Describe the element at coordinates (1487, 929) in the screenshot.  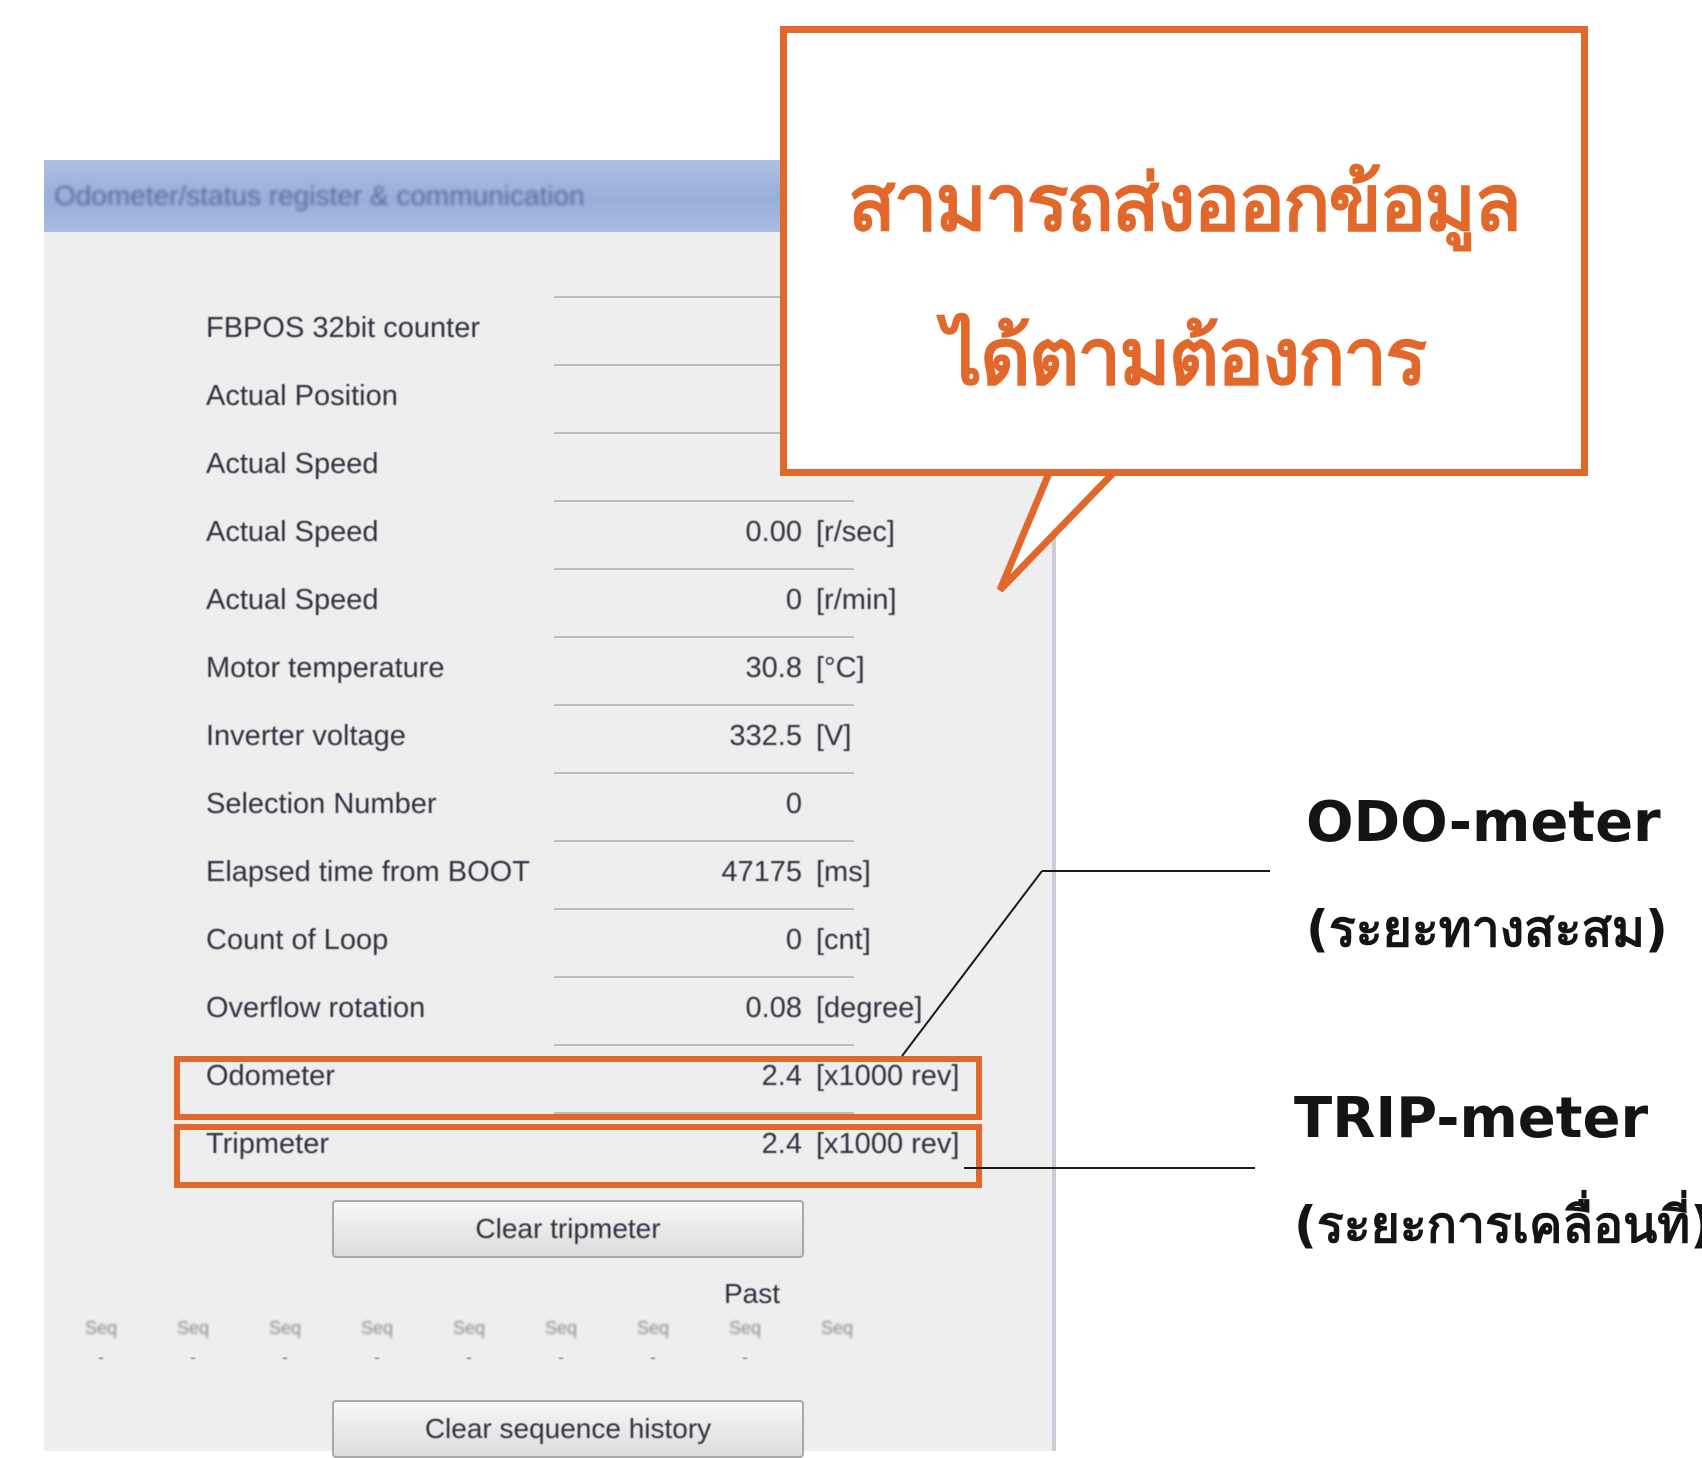
I see `odo-meter-subtitle: (ระยะทางสะสม)` at that location.